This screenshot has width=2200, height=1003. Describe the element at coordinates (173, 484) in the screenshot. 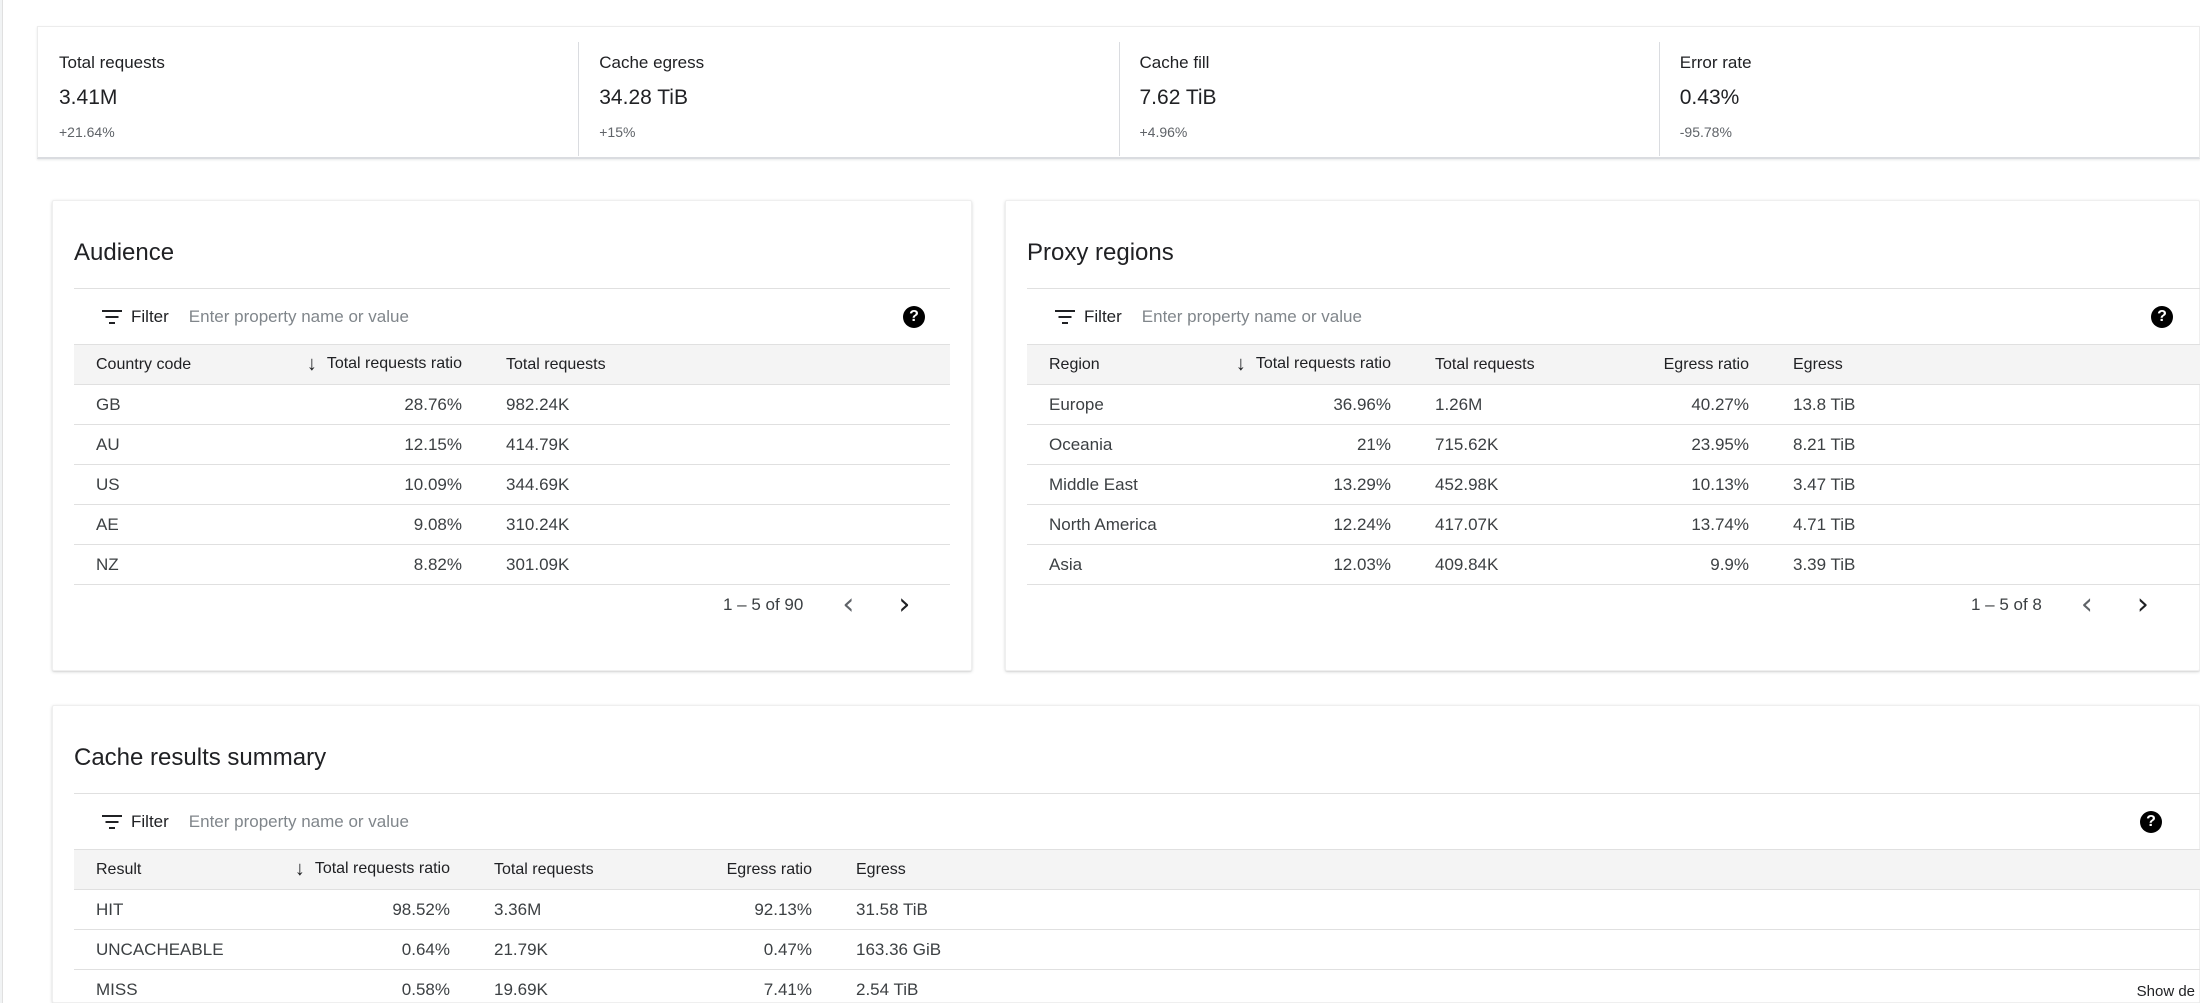

I see `cell: US` at that location.